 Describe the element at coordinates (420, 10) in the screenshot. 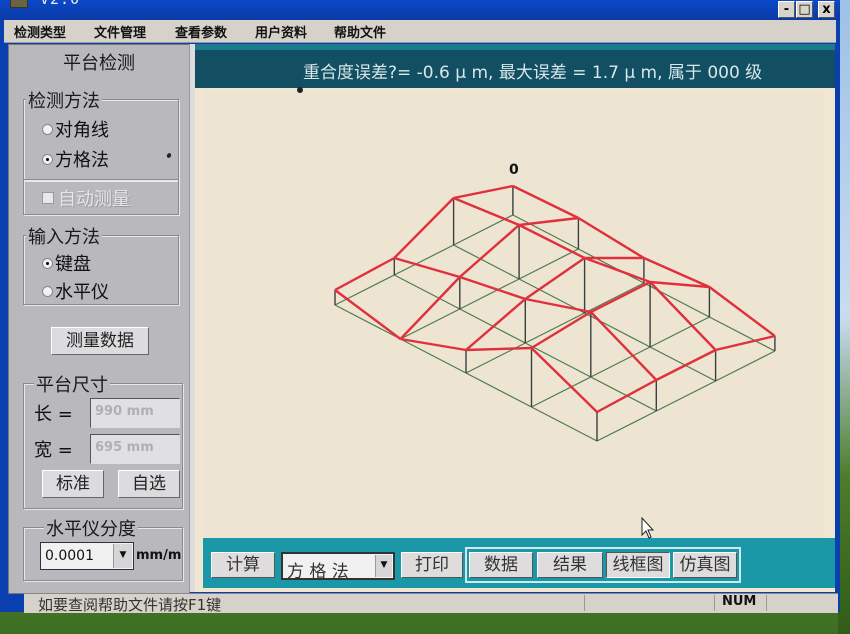

I see `title-bar: V2.0 - □ x` at that location.